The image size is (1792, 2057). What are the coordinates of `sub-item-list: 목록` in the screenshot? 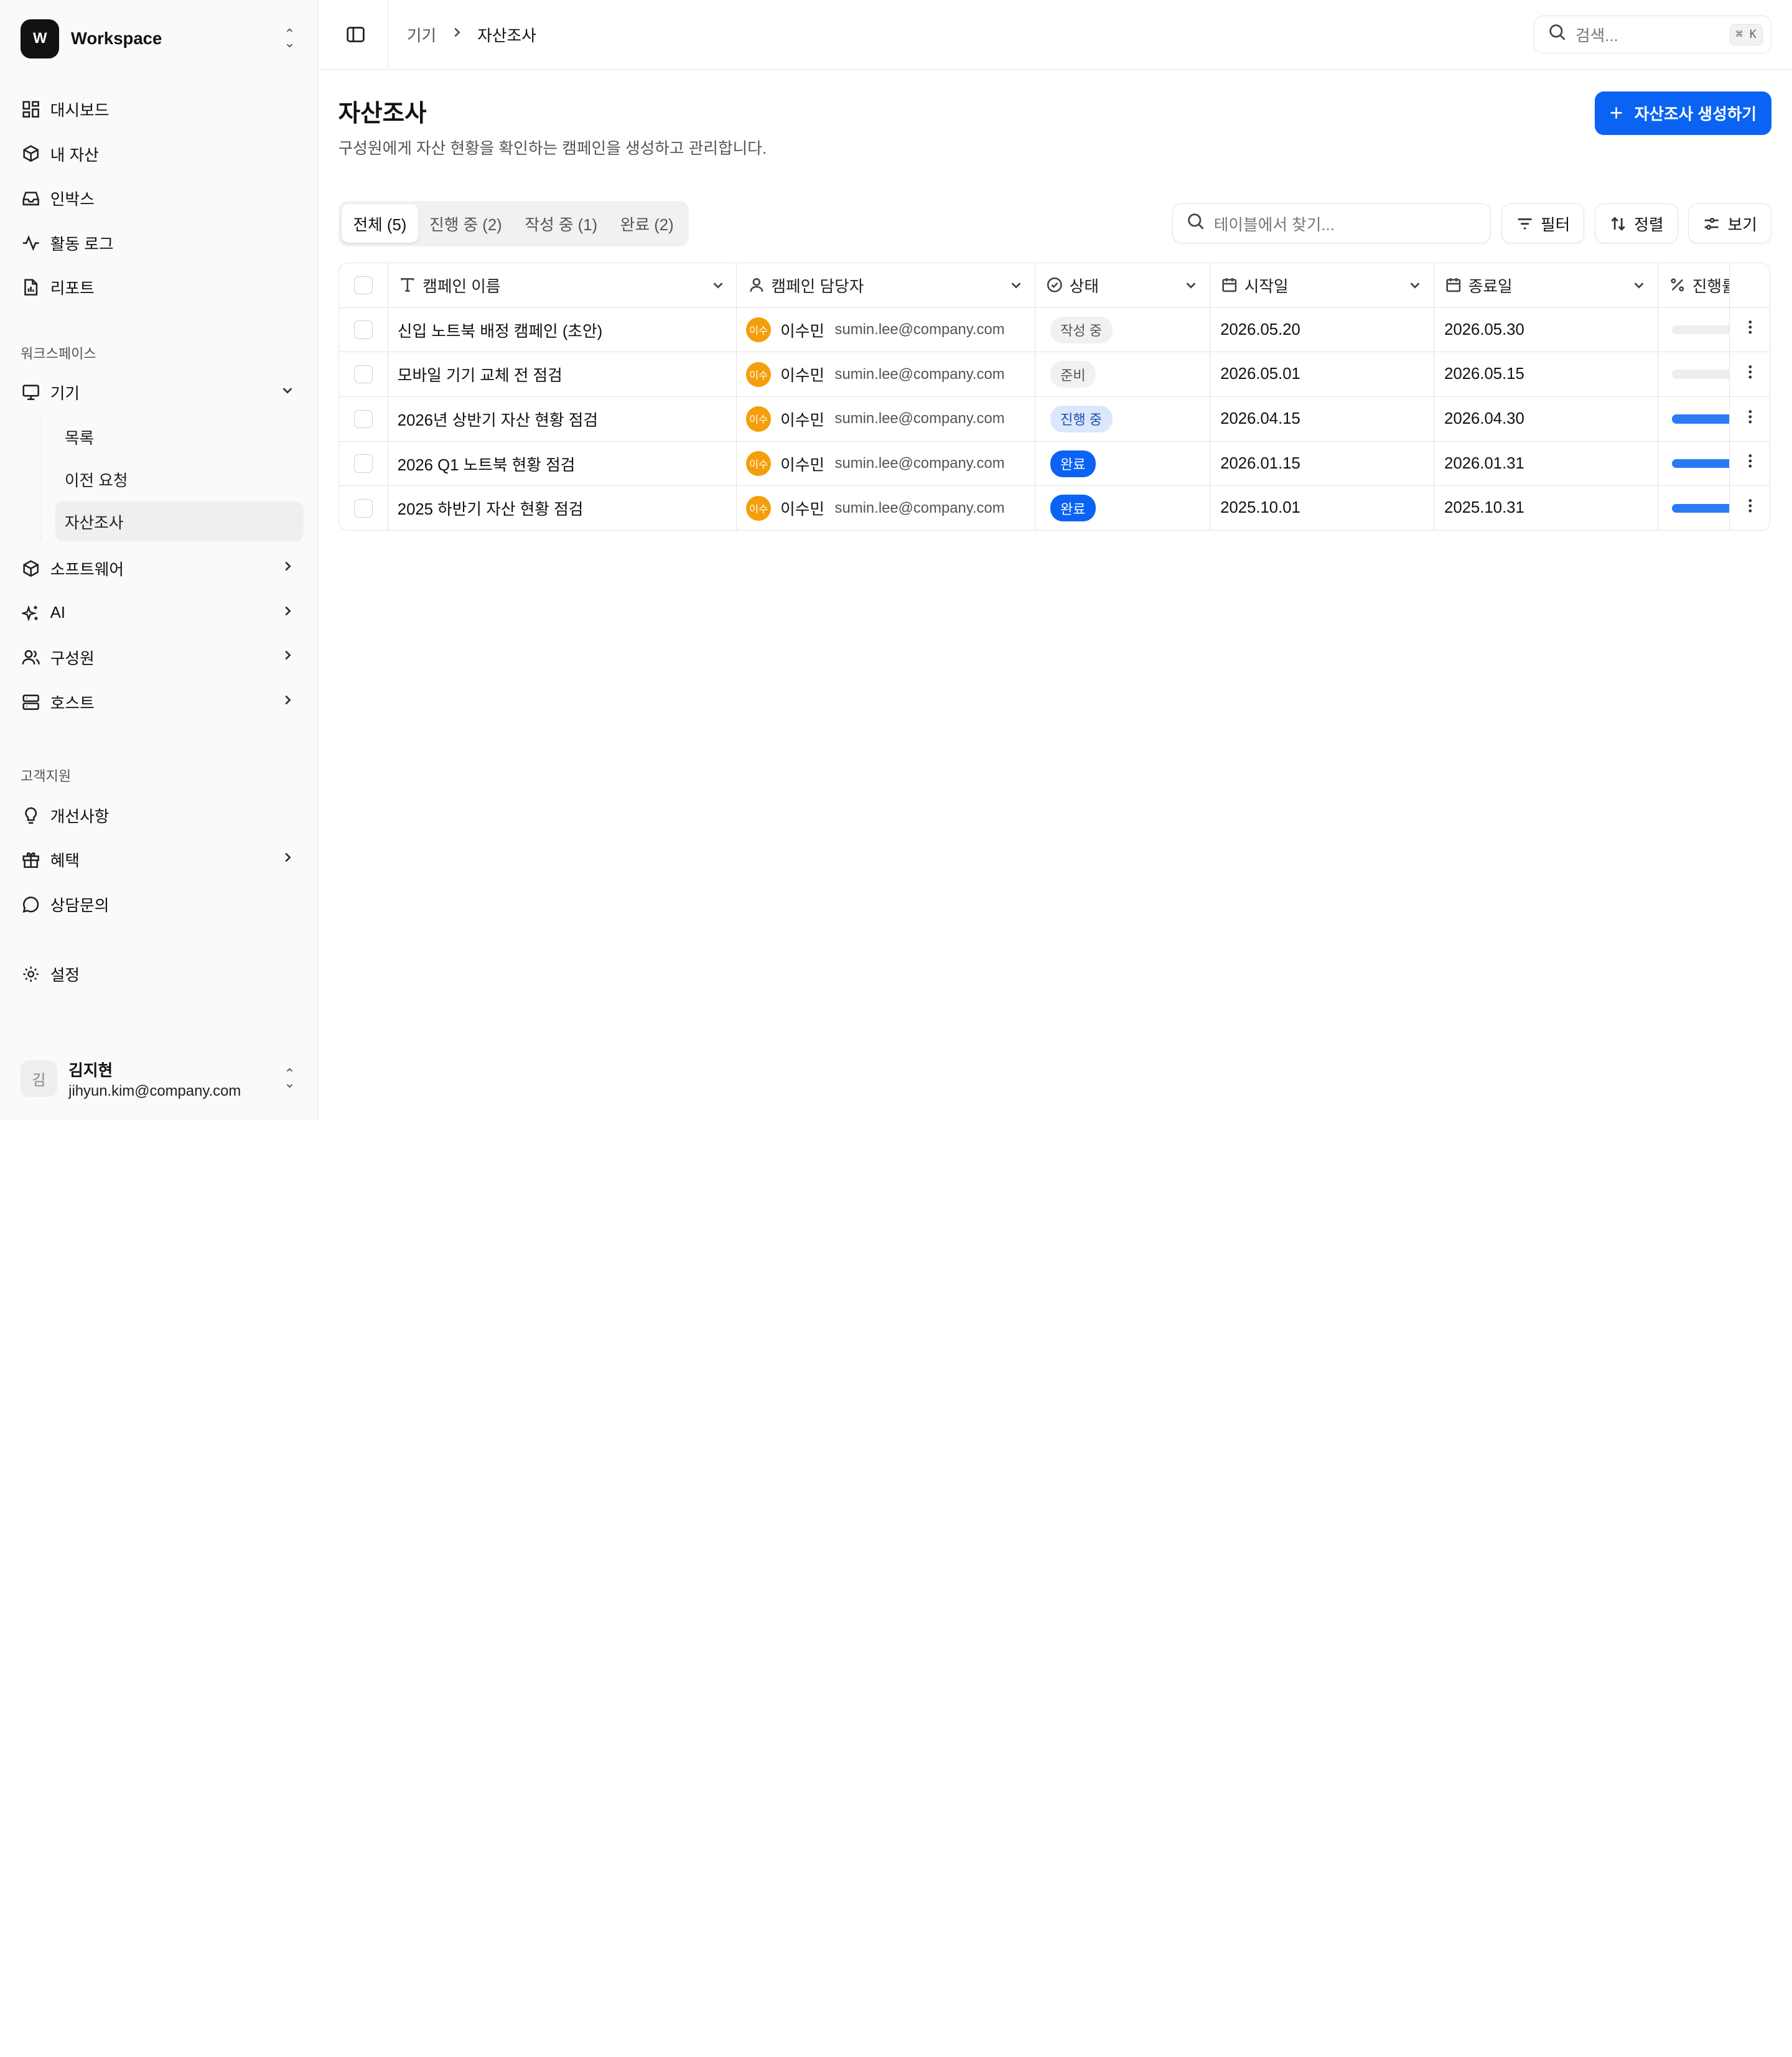 It's located at (179, 437).